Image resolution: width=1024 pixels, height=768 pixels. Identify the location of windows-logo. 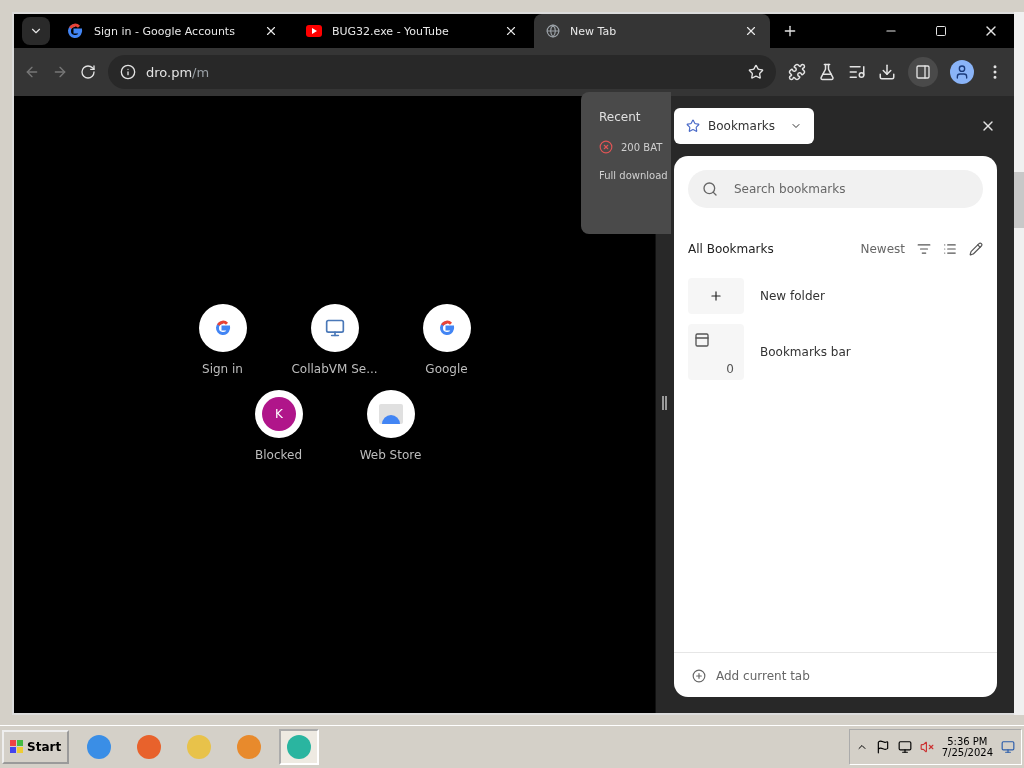
(17, 747).